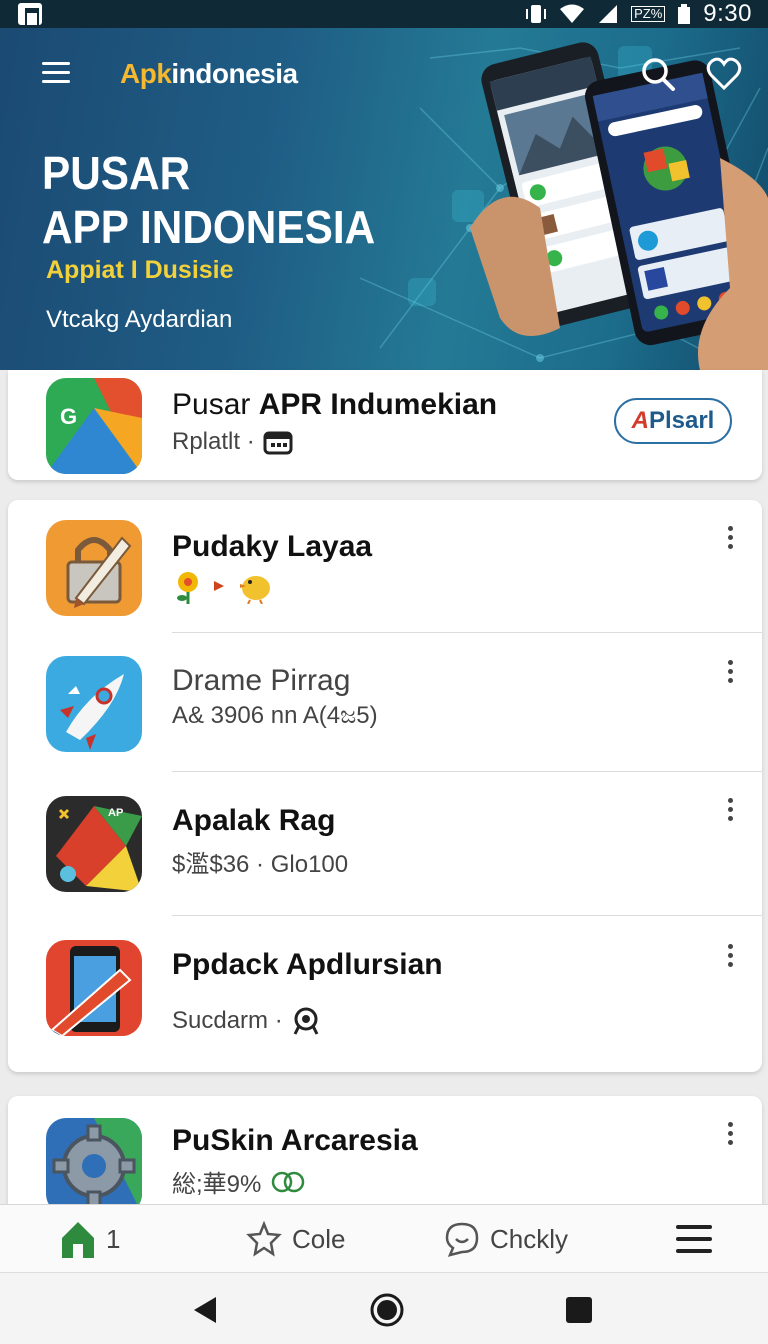  Describe the element at coordinates (205, 1310) in the screenshot. I see `back-icon` at that location.